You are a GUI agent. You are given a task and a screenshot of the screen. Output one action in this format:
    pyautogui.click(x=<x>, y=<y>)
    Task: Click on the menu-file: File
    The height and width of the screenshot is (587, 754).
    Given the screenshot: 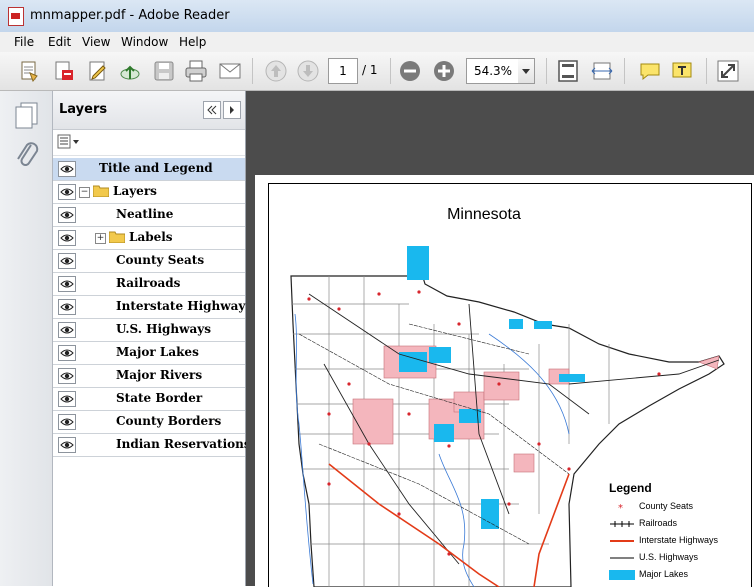 What is the action you would take?
    pyautogui.click(x=24, y=42)
    